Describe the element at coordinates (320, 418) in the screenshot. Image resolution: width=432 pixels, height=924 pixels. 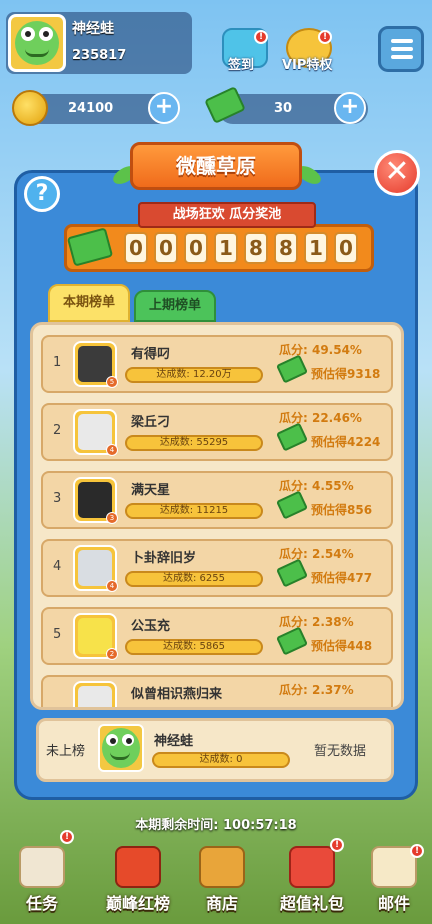
I see `rank-share: 瓜分: 22.46%` at that location.